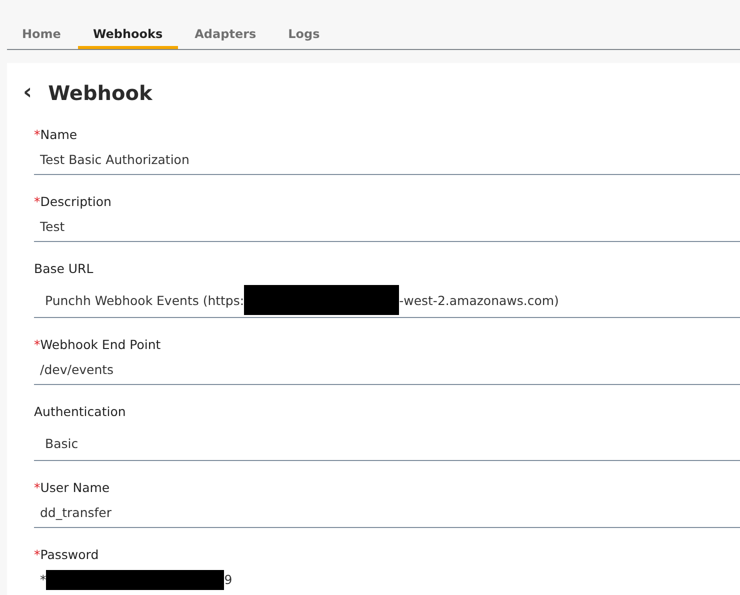 This screenshot has width=740, height=595. What do you see at coordinates (387, 513) in the screenshot?
I see `input-field: dd_transfer` at bounding box center [387, 513].